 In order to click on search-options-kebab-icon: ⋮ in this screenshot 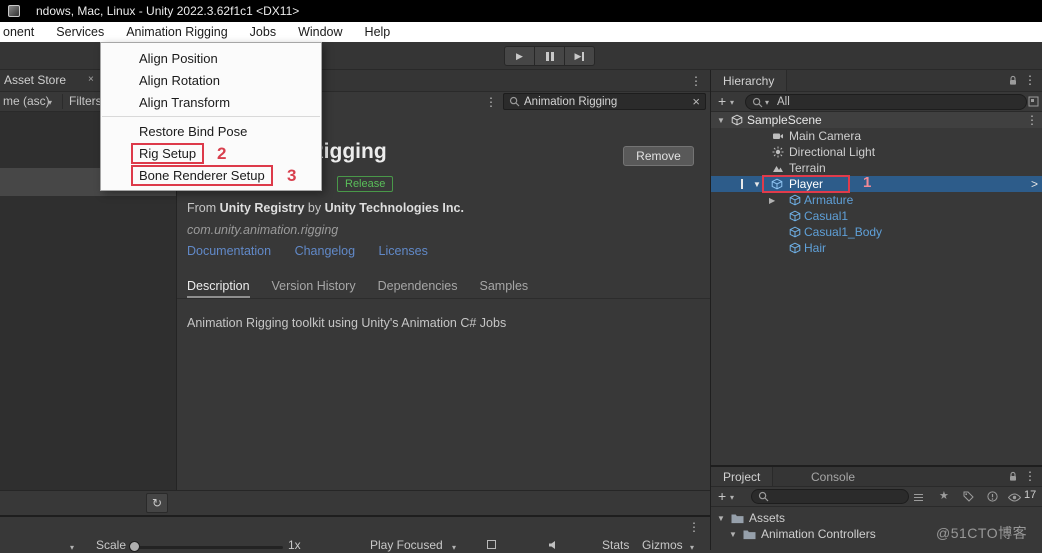, I will do `click(491, 102)`.